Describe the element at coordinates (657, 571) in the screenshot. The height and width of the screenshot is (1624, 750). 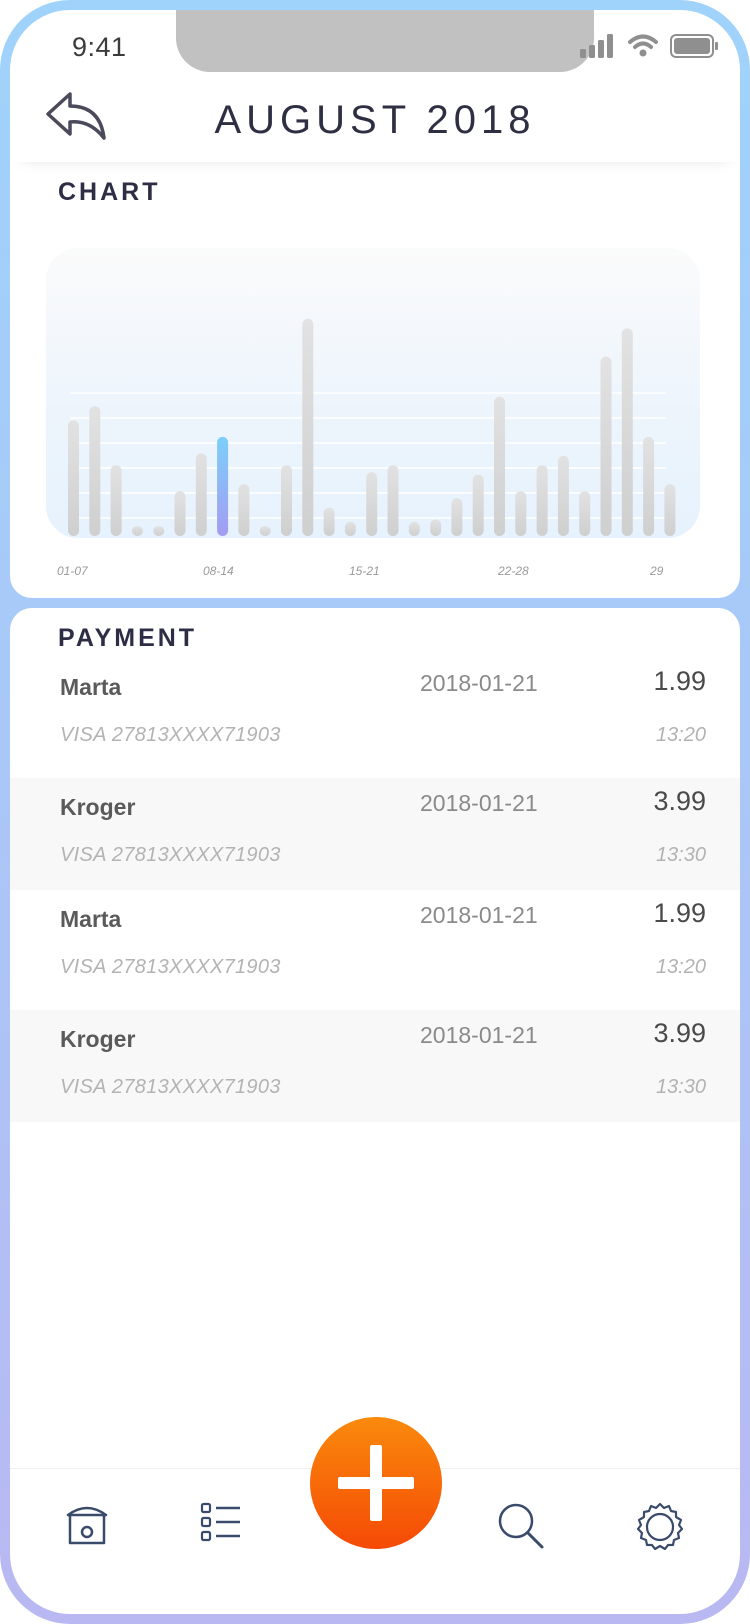
I see `x-tick-label: 29` at that location.